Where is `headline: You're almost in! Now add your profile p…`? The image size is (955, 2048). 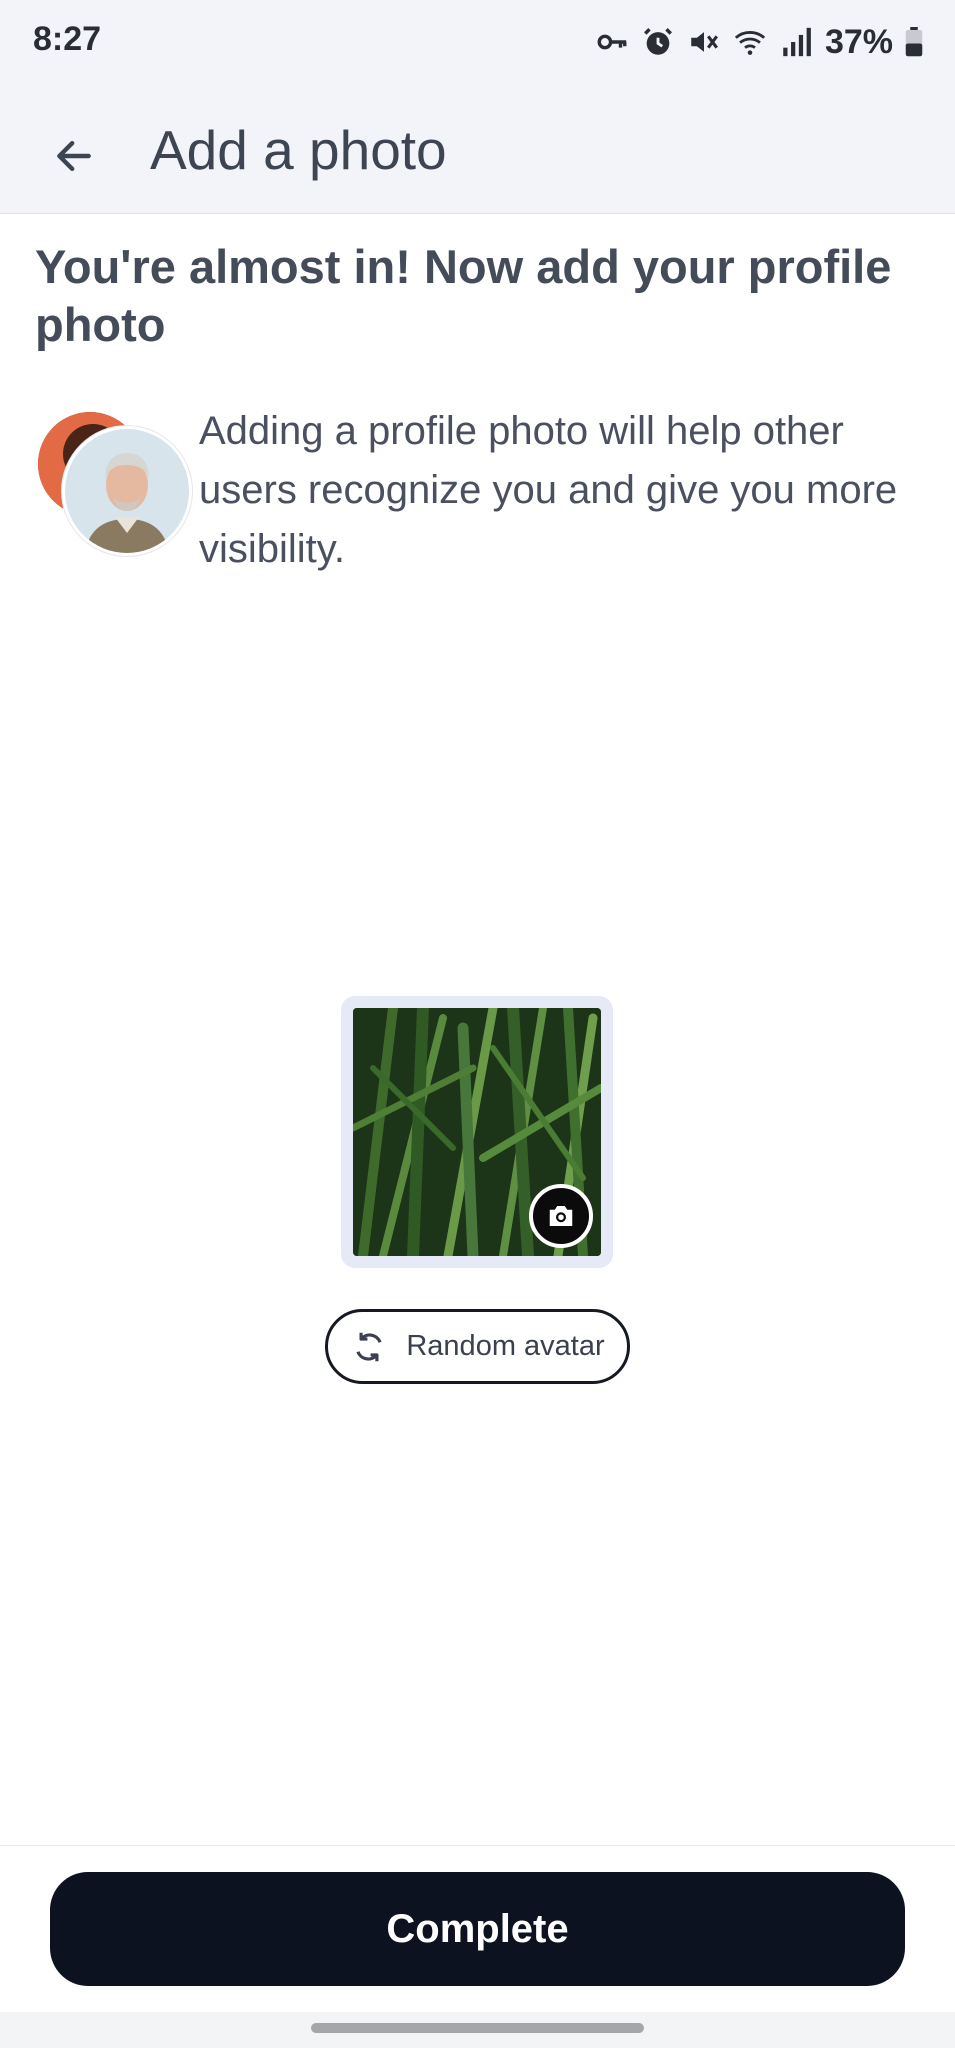
headline: You're almost in! Now add your profile p… is located at coordinates (463, 295).